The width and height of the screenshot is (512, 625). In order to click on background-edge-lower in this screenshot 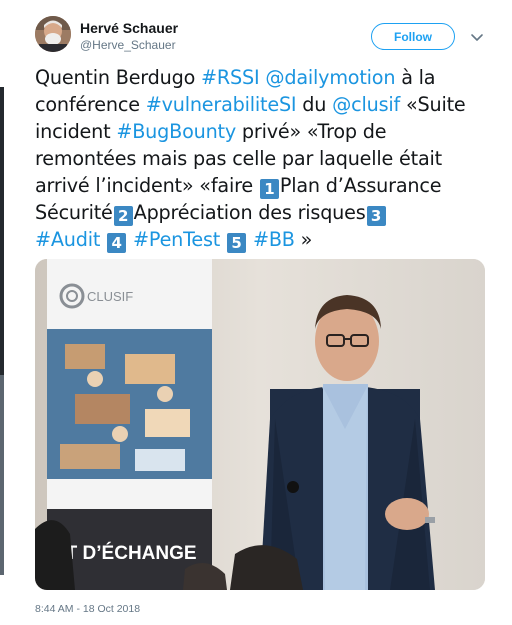, I will do `click(2, 475)`.